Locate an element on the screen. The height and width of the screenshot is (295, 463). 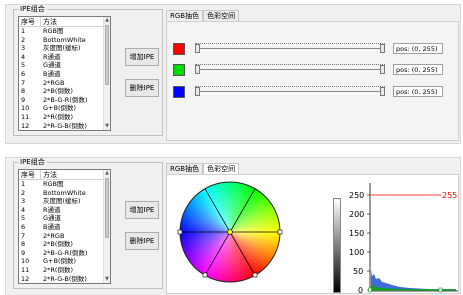
wheel-handle-bottom-left is located at coordinates (205, 275).